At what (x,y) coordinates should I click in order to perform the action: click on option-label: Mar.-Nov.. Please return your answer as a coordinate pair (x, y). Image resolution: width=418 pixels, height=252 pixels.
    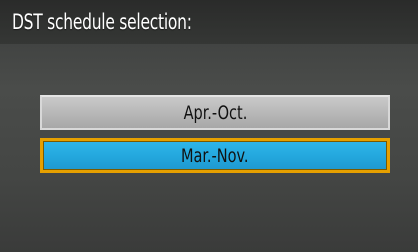
    Looking at the image, I should click on (215, 155).